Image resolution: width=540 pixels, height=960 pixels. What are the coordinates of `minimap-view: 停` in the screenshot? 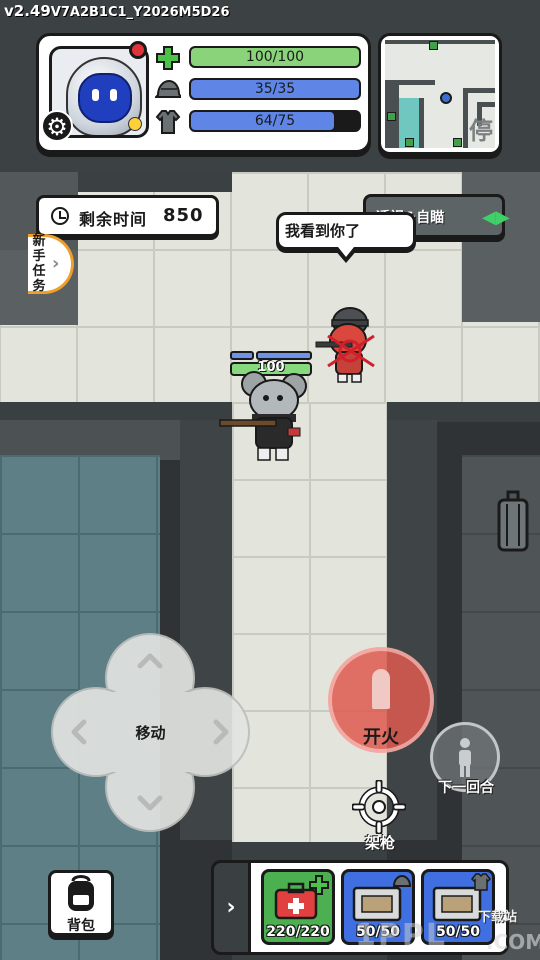 It's located at (440, 94).